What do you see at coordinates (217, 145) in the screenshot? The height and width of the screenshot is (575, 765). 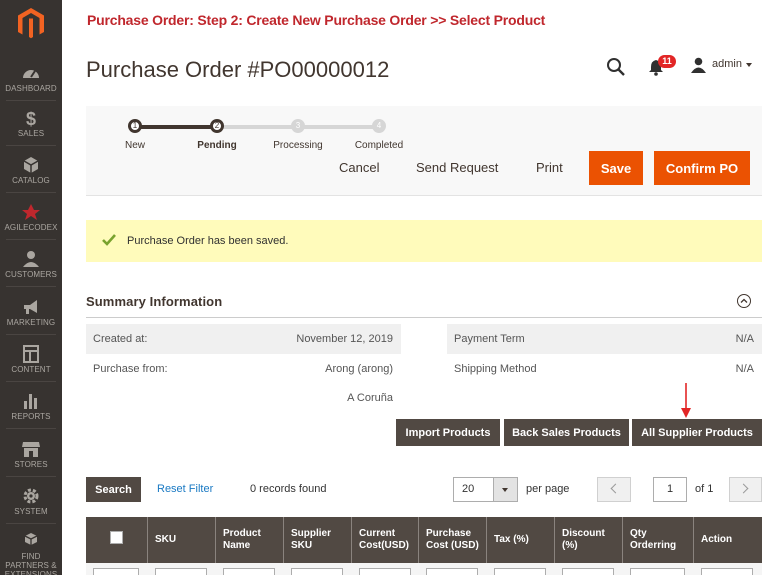 I see `step-2-label: Pending` at bounding box center [217, 145].